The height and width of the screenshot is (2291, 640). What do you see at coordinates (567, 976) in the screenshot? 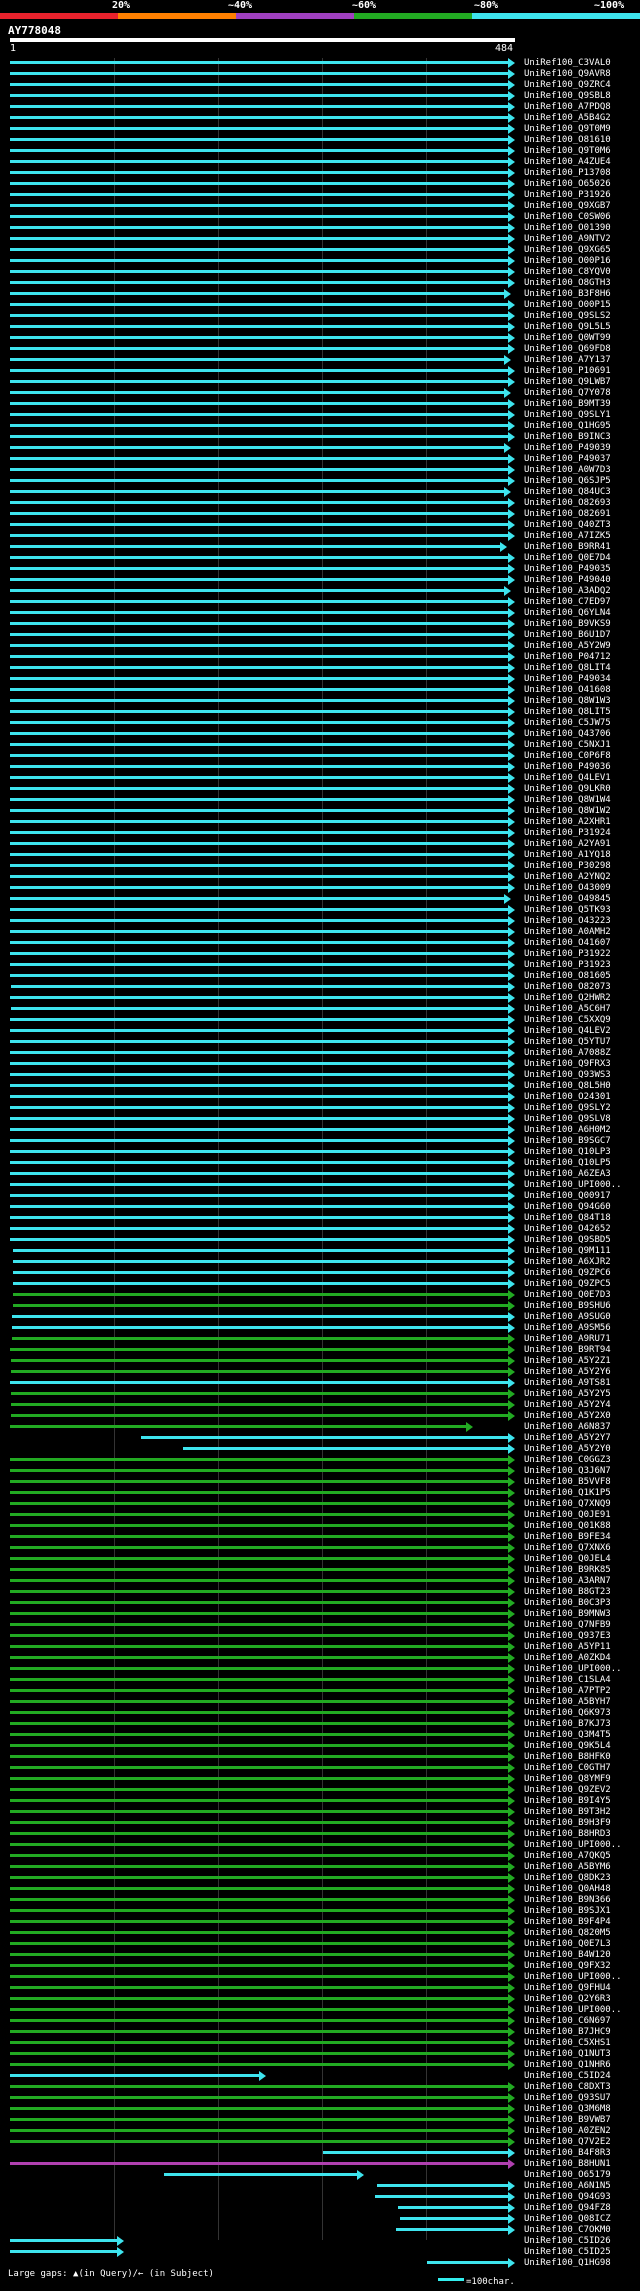
I see `hit-label: UniRef100_O81605` at bounding box center [567, 976].